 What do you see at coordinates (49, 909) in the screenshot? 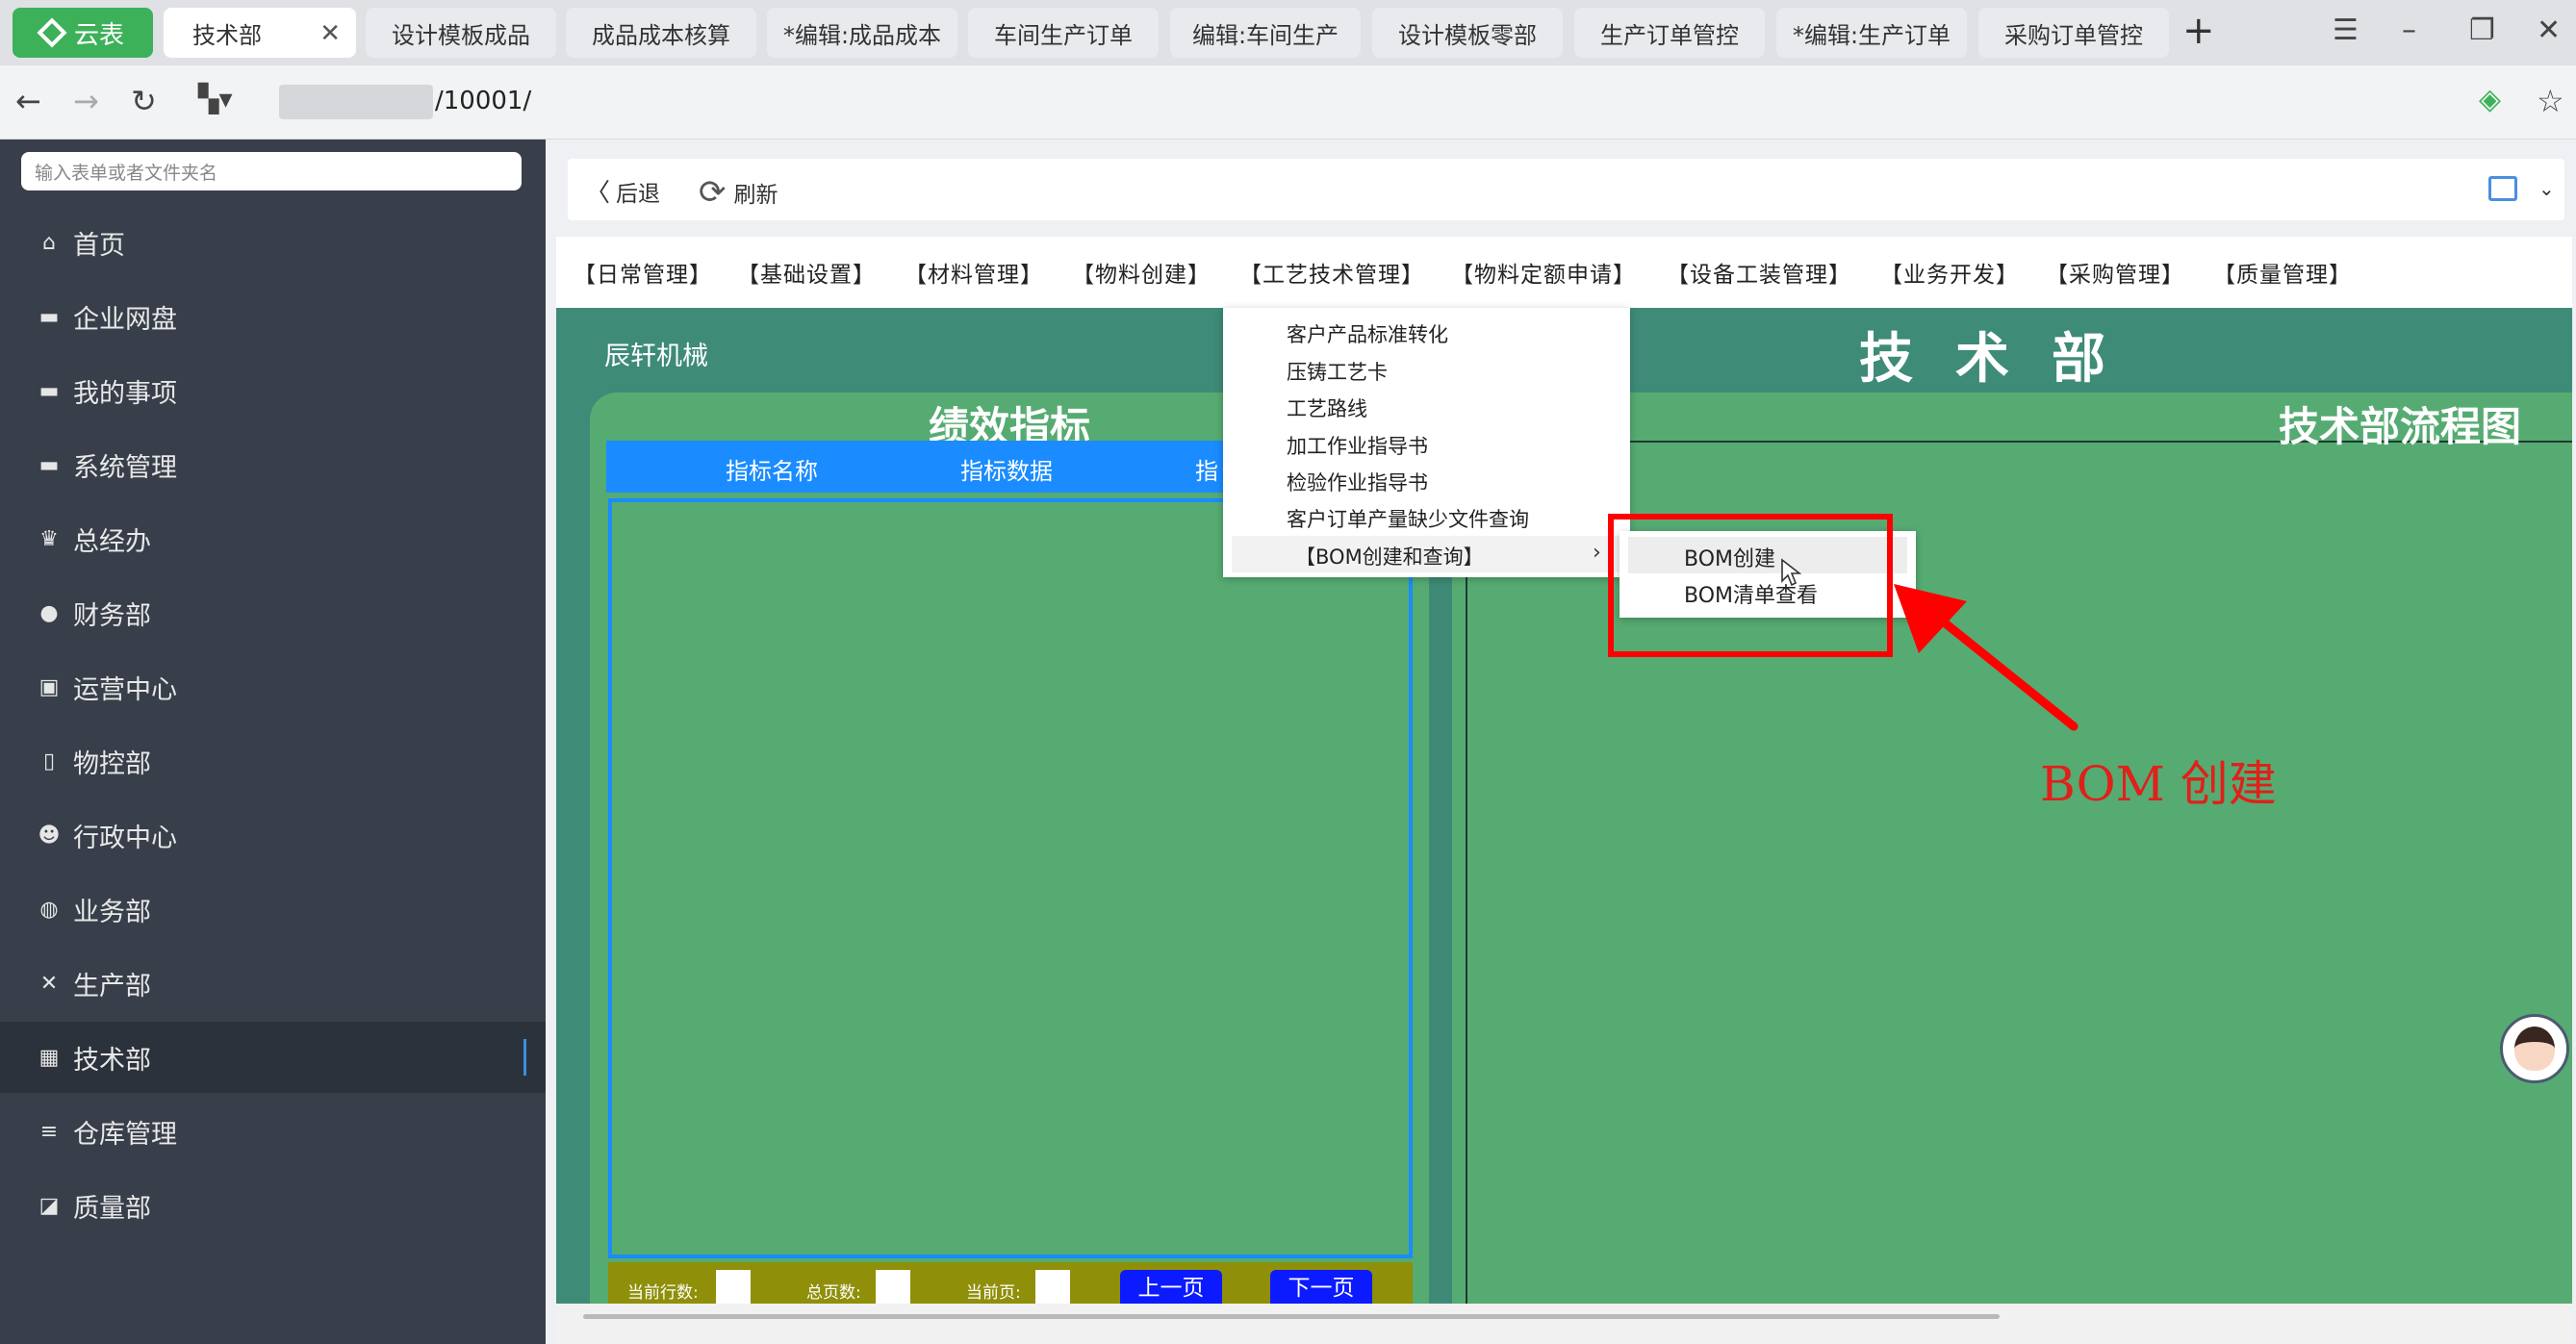
I see `globe-icon: ◍` at bounding box center [49, 909].